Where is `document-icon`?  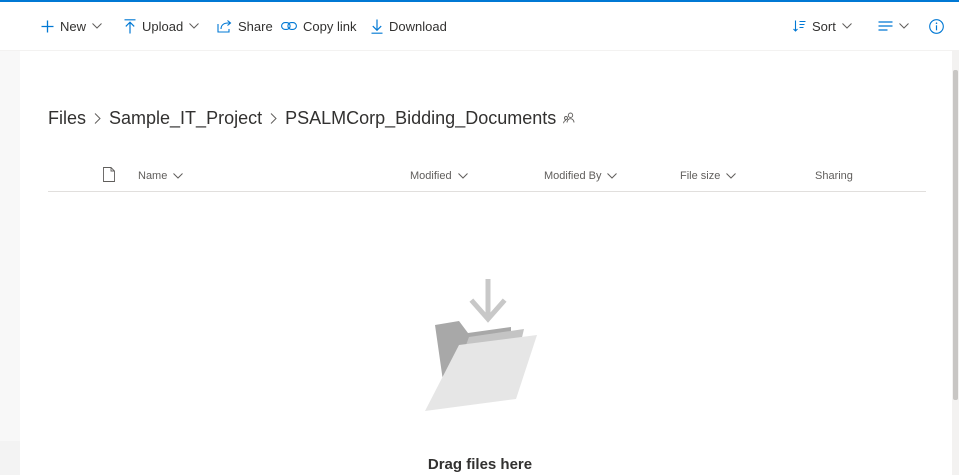 document-icon is located at coordinates (109, 176).